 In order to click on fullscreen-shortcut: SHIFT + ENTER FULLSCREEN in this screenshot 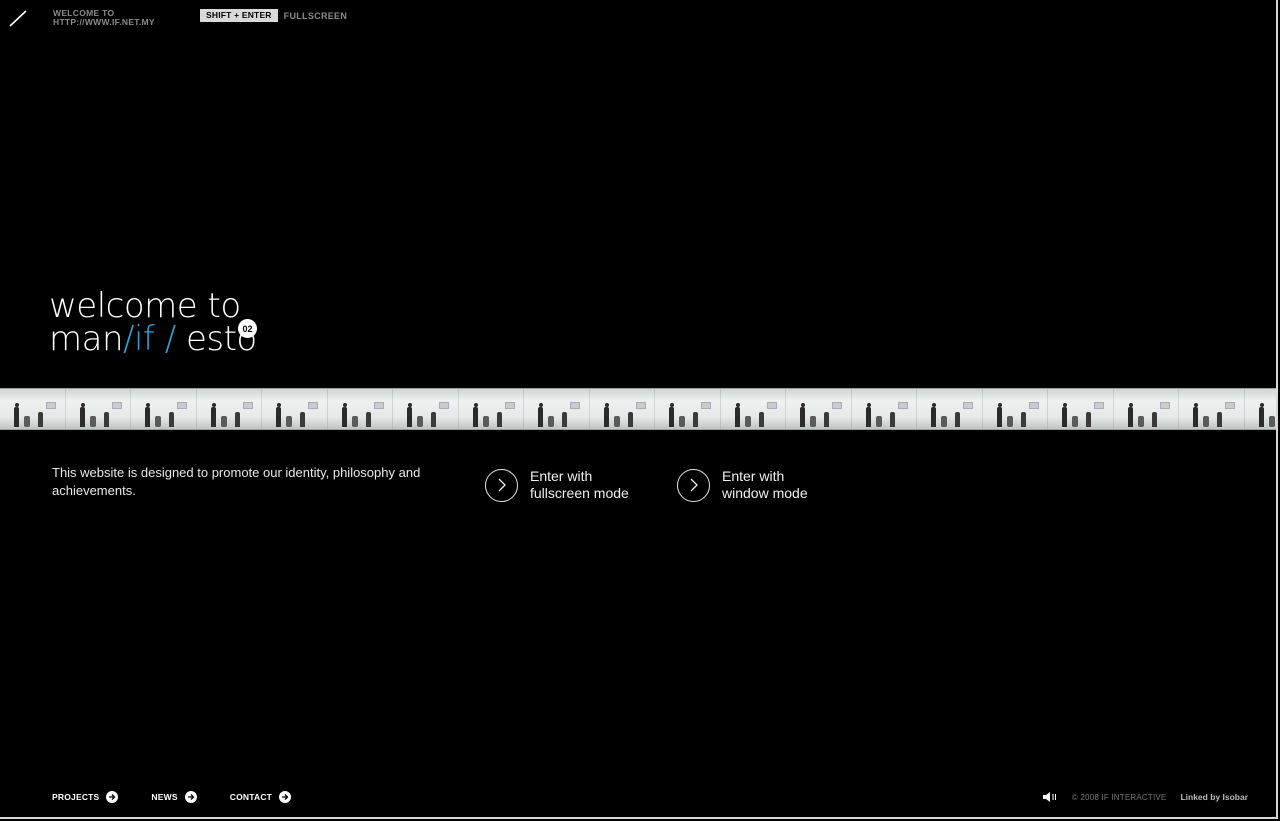, I will do `click(273, 15)`.